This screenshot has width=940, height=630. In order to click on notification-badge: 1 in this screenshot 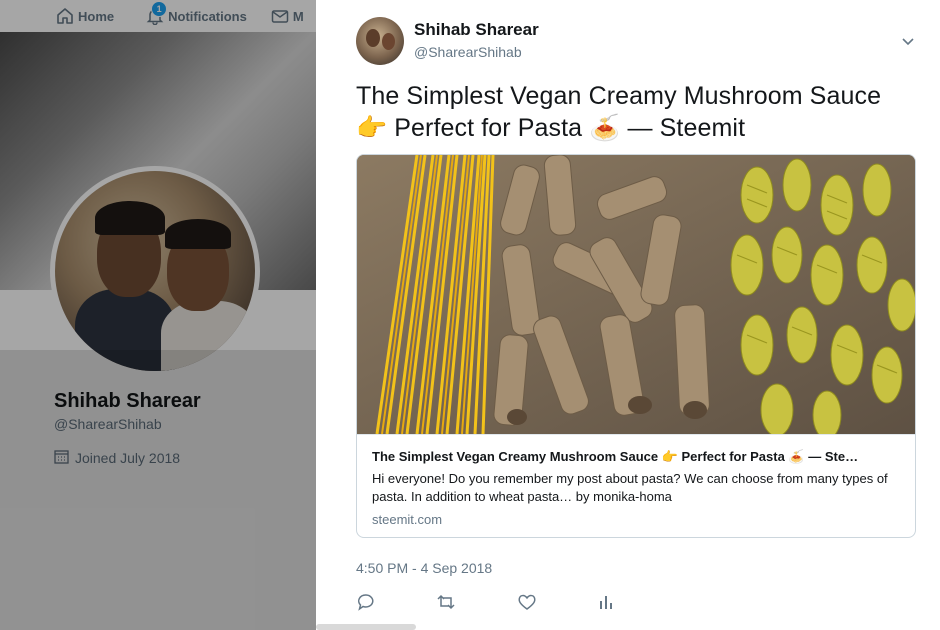, I will do `click(159, 9)`.